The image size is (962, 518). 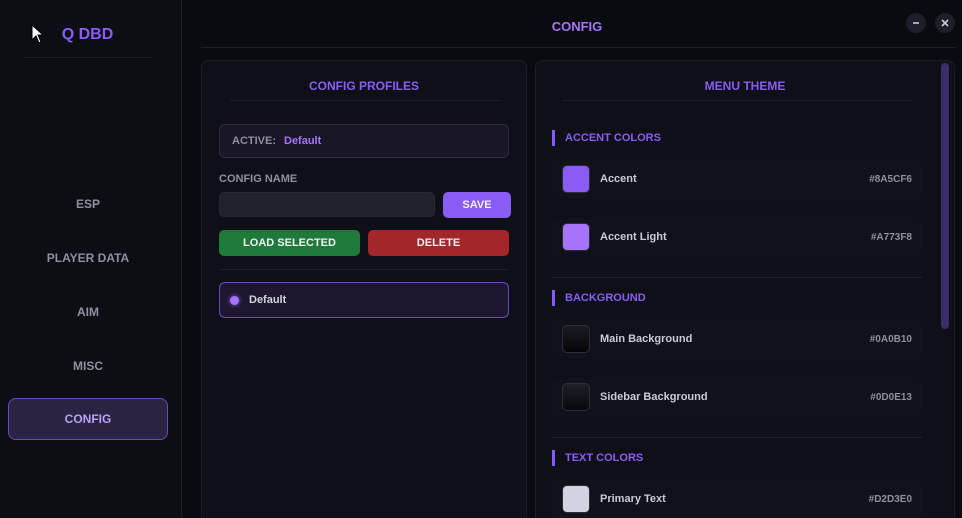 I want to click on minimize-icon, so click(x=916, y=23).